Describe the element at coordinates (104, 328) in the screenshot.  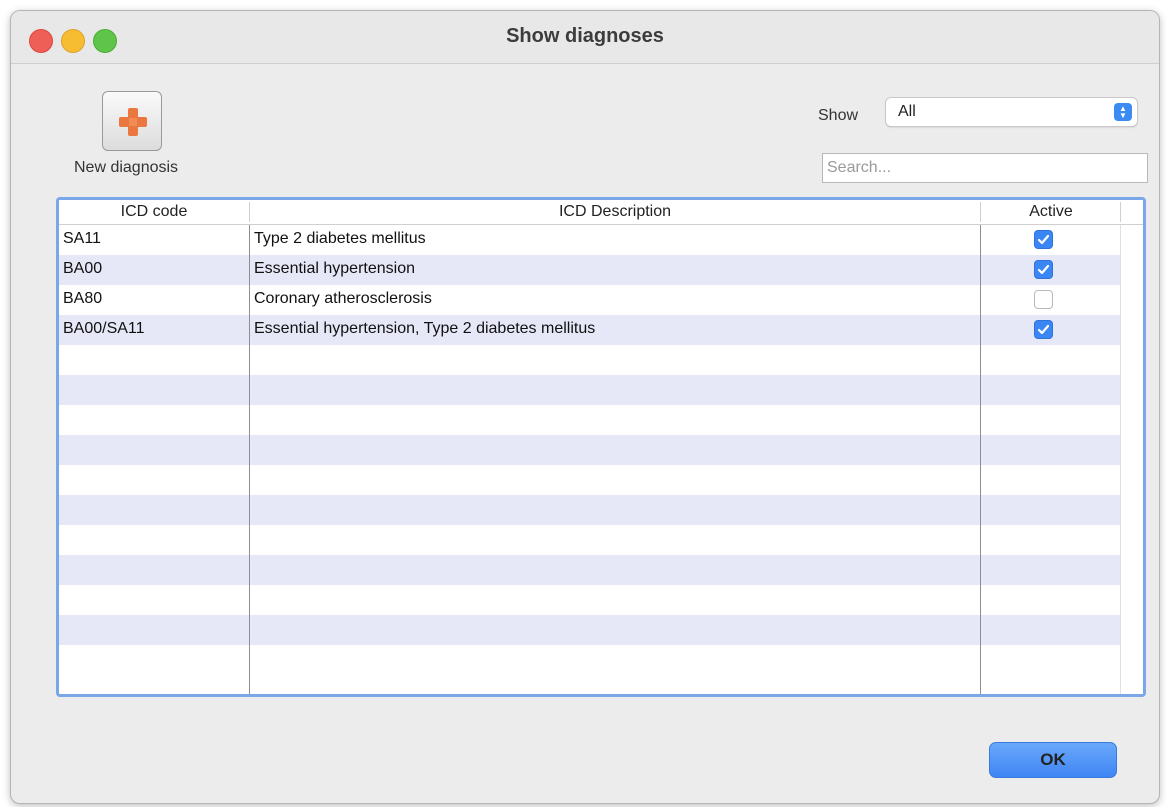
I see `icd-code-cell: BA00/SA11` at that location.